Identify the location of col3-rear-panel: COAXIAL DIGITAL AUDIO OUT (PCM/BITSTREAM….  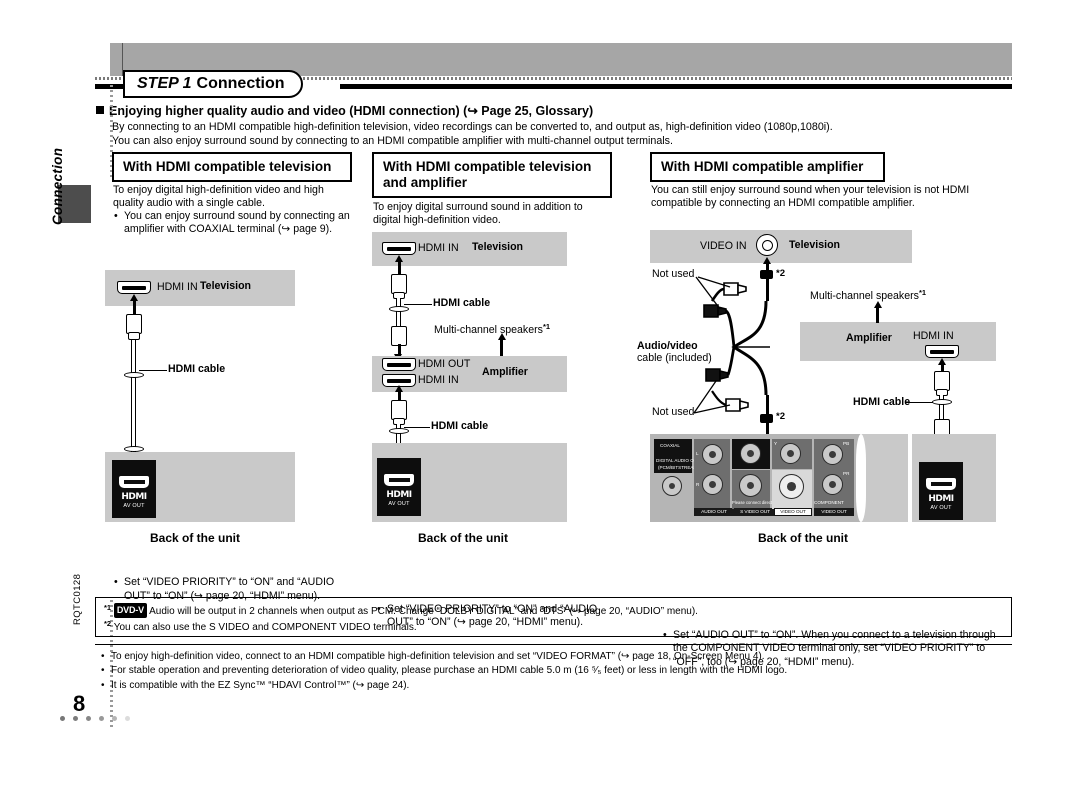
(779, 478).